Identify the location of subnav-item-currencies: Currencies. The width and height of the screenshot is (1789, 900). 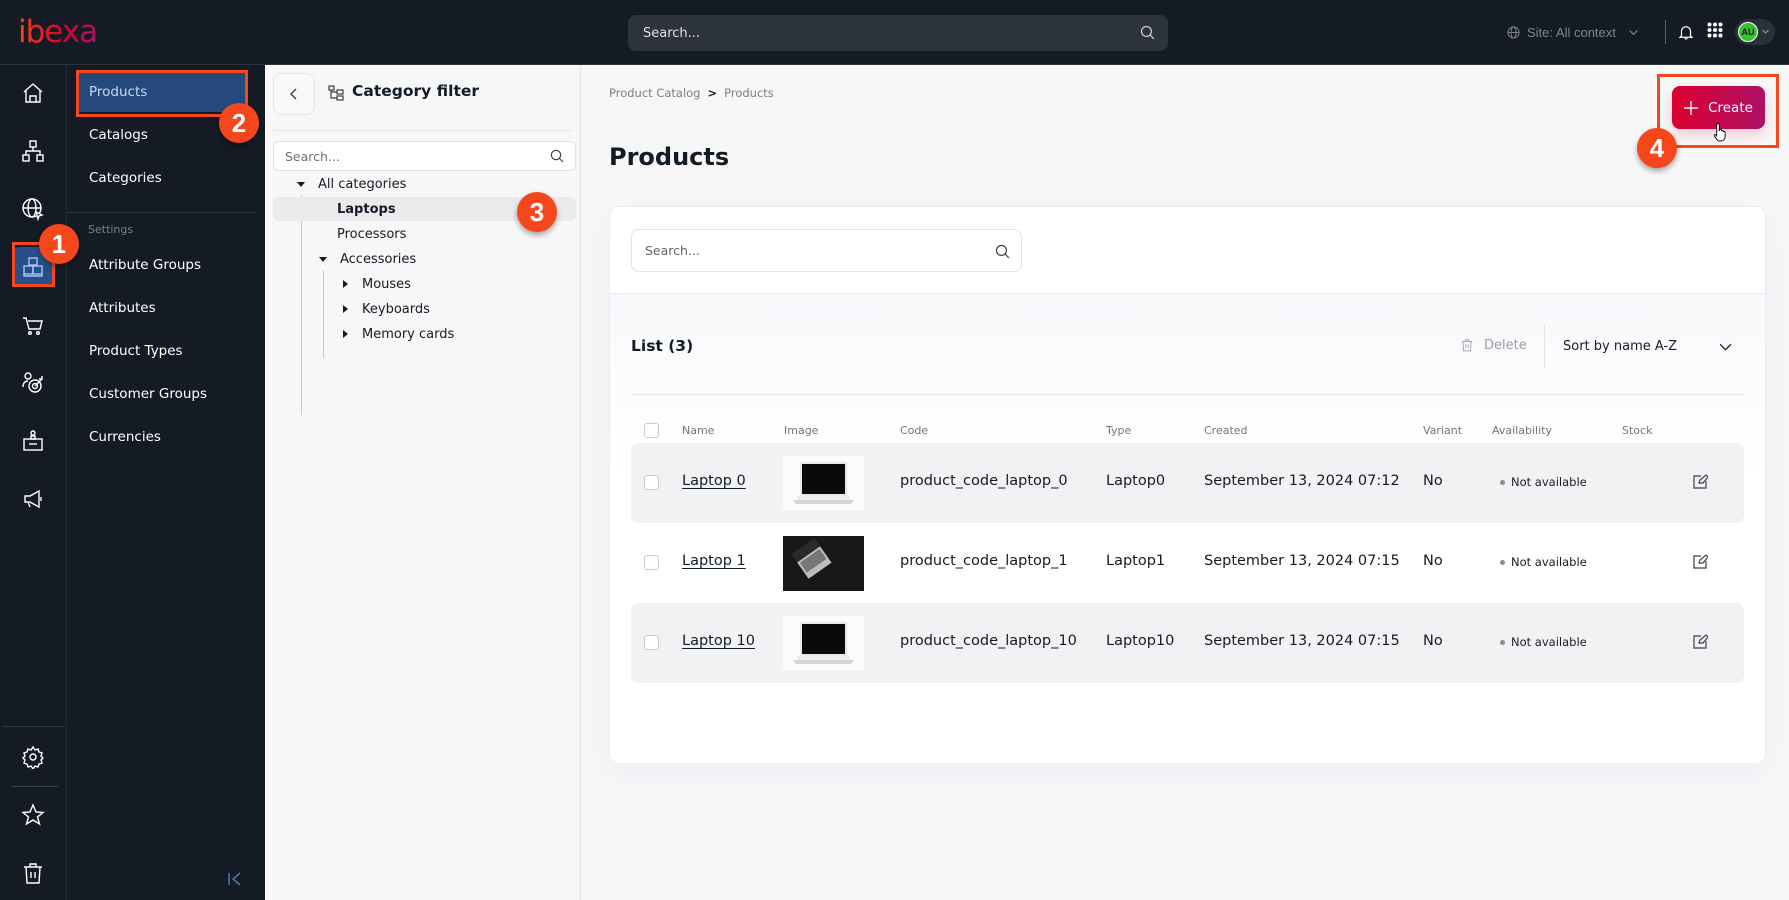
(162, 437).